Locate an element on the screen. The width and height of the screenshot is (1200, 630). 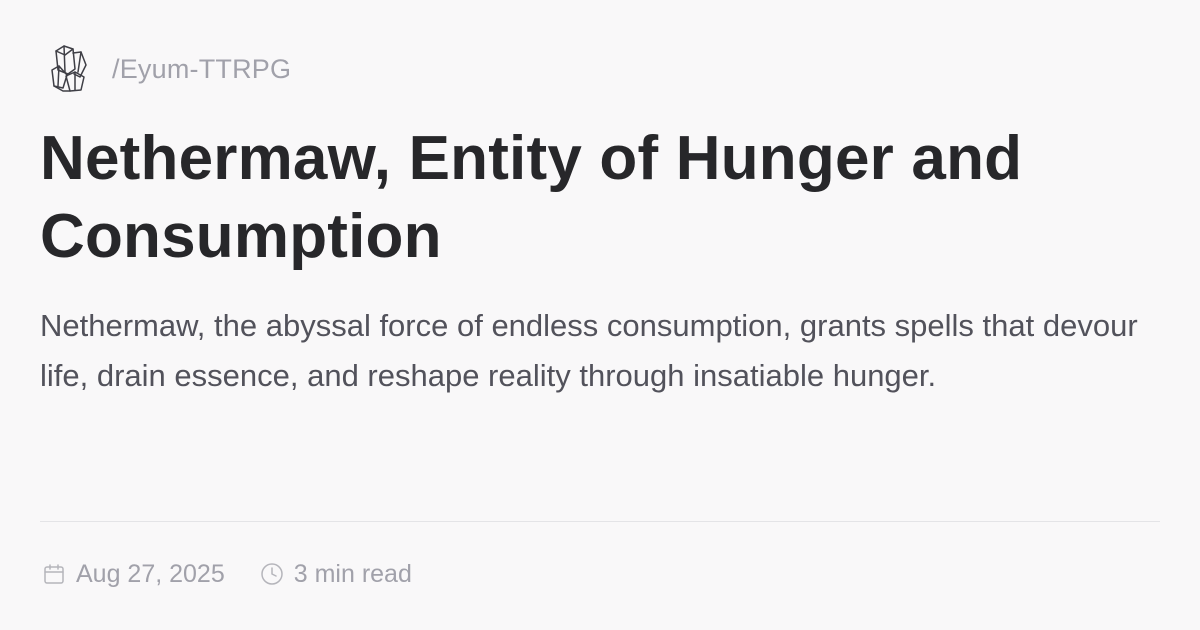
read-time: 3 min read is located at coordinates (336, 574).